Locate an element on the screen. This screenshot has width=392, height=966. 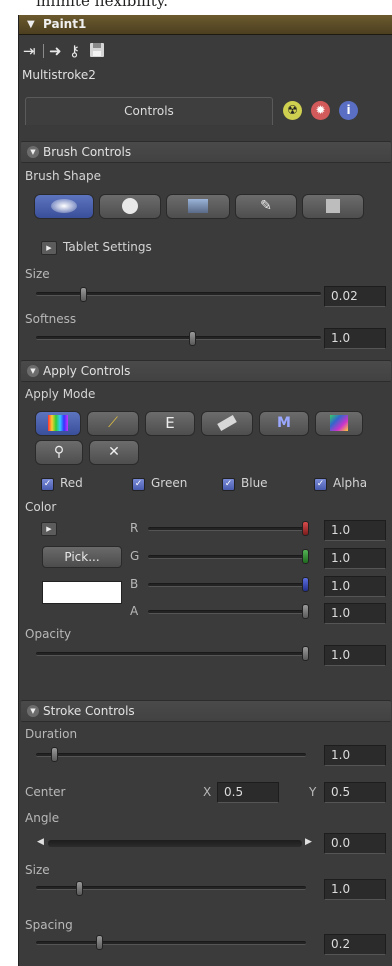
red-slider-track is located at coordinates (227, 529).